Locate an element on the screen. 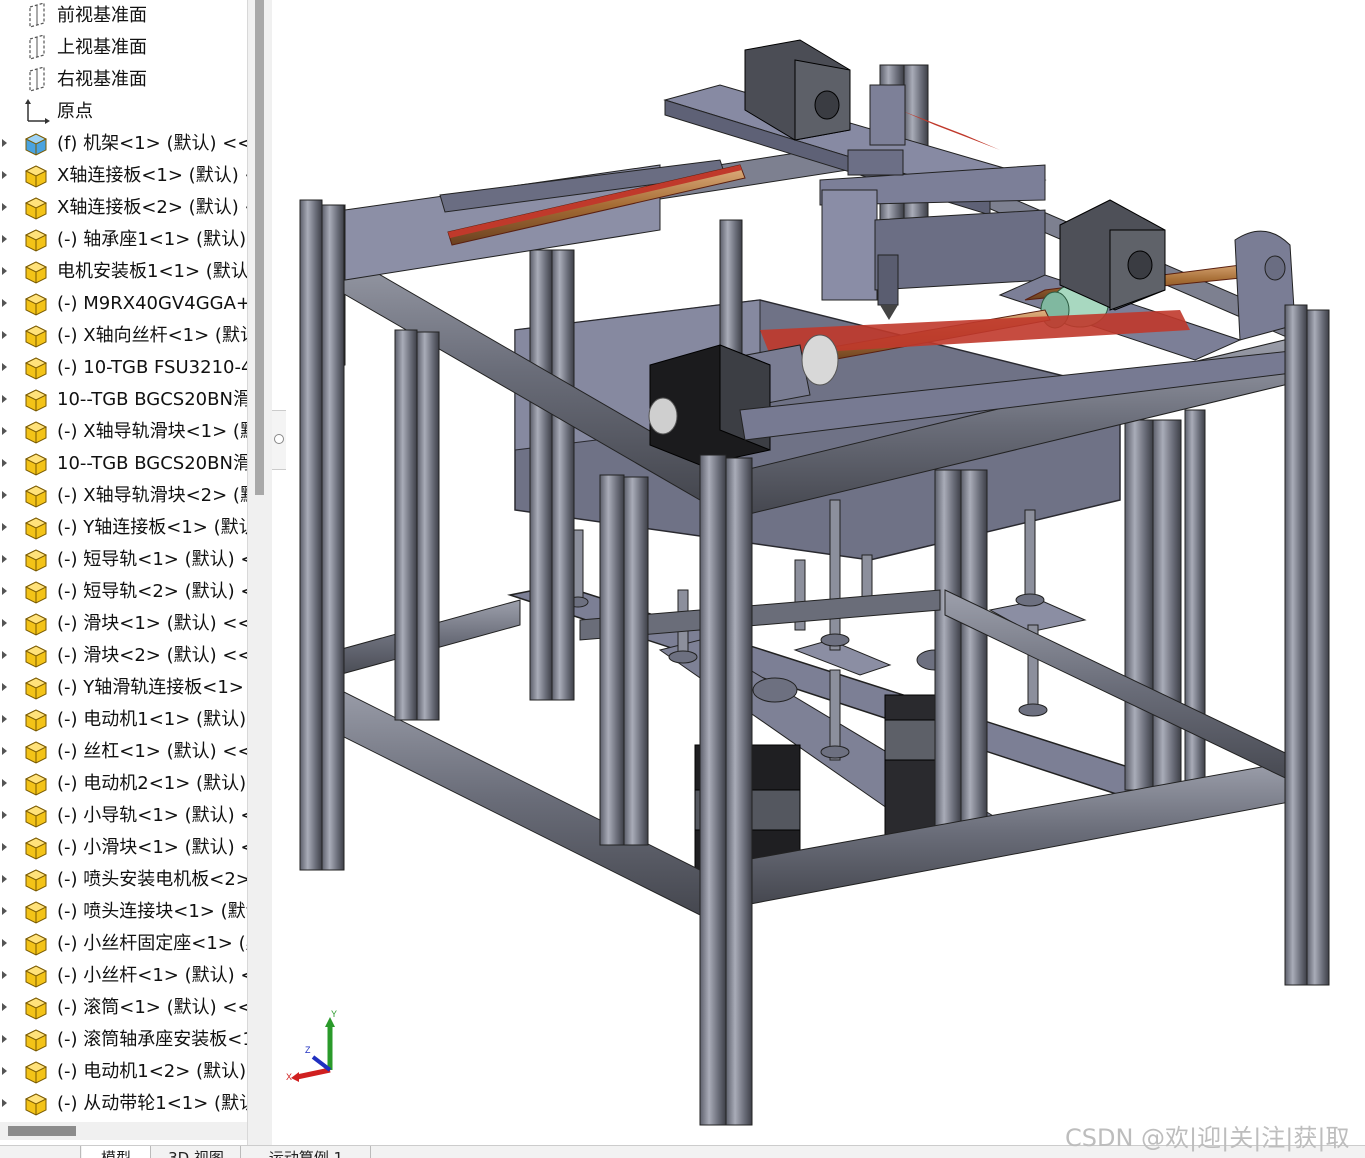  tab-model: 模型 is located at coordinates (116, 1152).